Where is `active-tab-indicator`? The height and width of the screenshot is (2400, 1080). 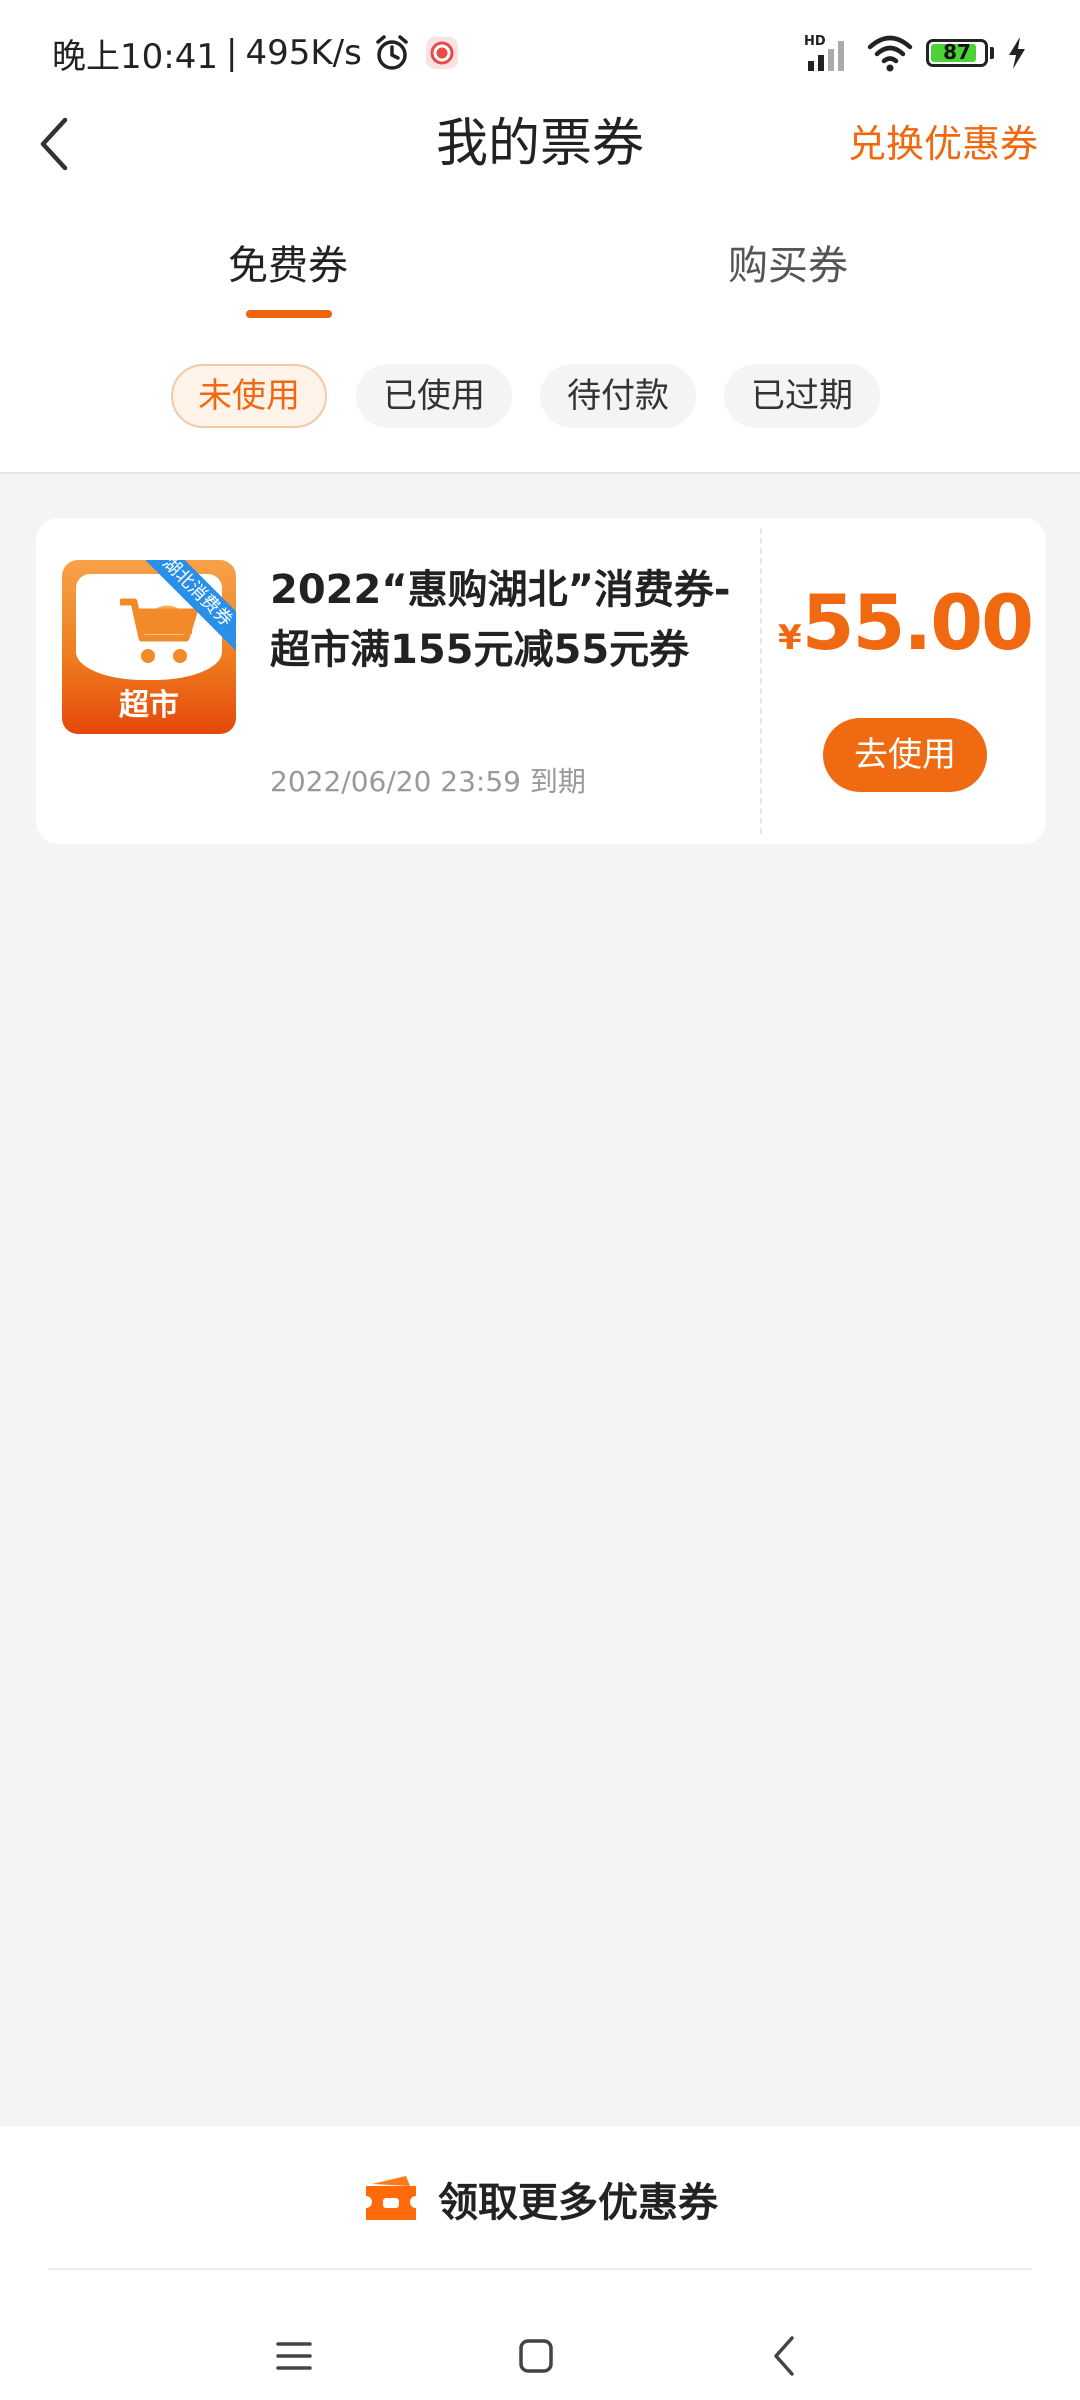 active-tab-indicator is located at coordinates (289, 314).